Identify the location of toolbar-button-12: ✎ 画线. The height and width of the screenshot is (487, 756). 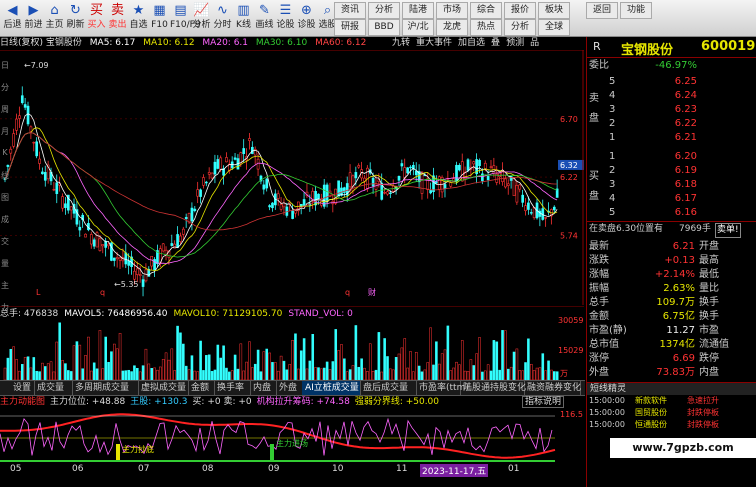
(264, 18).